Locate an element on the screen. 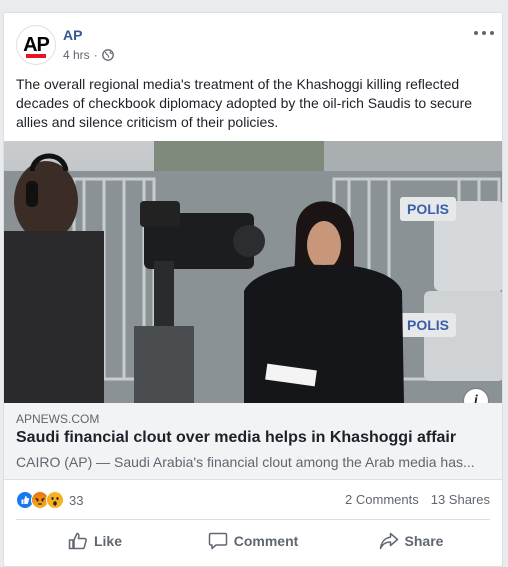 The height and width of the screenshot is (567, 508). wow-icon is located at coordinates (55, 500).